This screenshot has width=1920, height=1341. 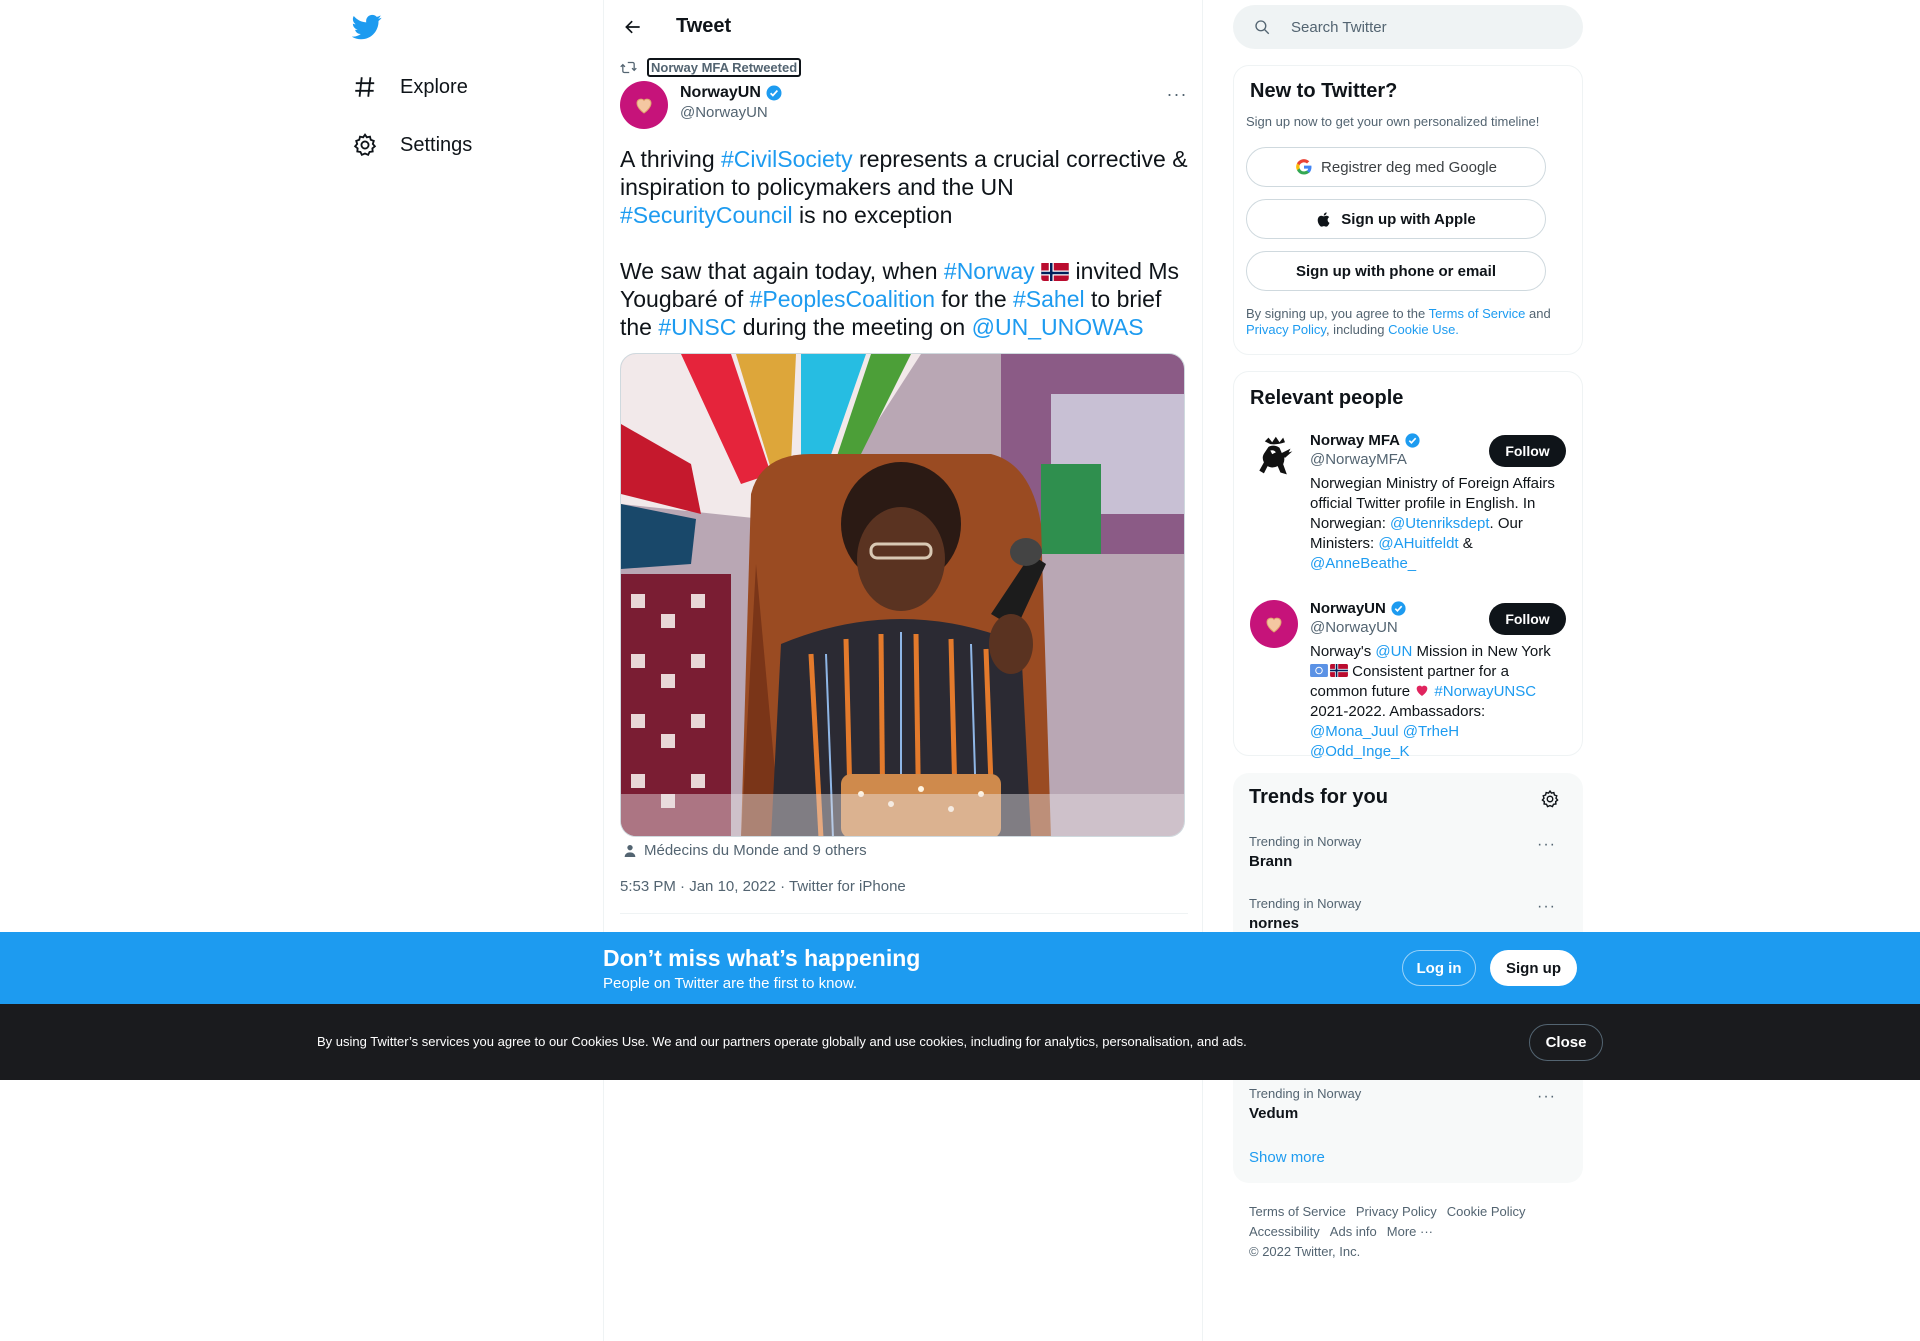 I want to click on bio-text-run: Norway's, so click(x=1343, y=651).